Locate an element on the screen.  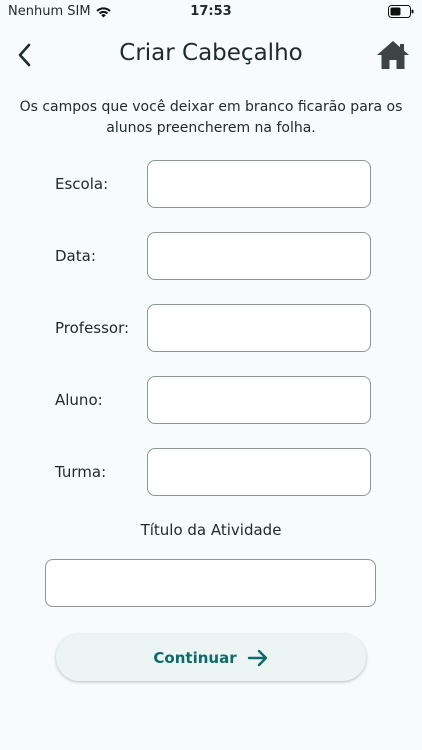
field-label-aluno: Aluno: is located at coordinates (79, 400).